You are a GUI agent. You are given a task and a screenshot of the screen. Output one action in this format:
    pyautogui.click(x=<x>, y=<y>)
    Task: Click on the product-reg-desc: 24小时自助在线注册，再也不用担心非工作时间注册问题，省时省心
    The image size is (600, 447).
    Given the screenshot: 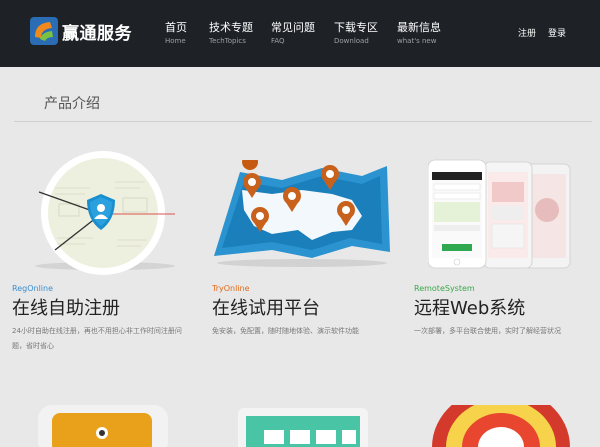 What is the action you would take?
    pyautogui.click(x=97, y=338)
    